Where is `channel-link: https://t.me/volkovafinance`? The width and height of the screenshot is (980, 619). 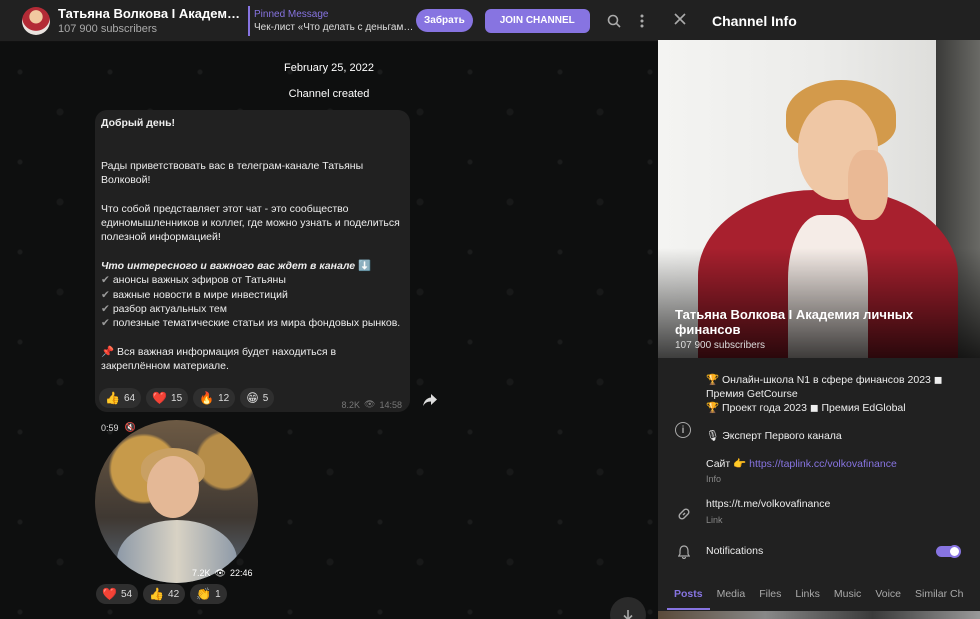
channel-link: https://t.me/volkovafinance is located at coordinates (768, 504).